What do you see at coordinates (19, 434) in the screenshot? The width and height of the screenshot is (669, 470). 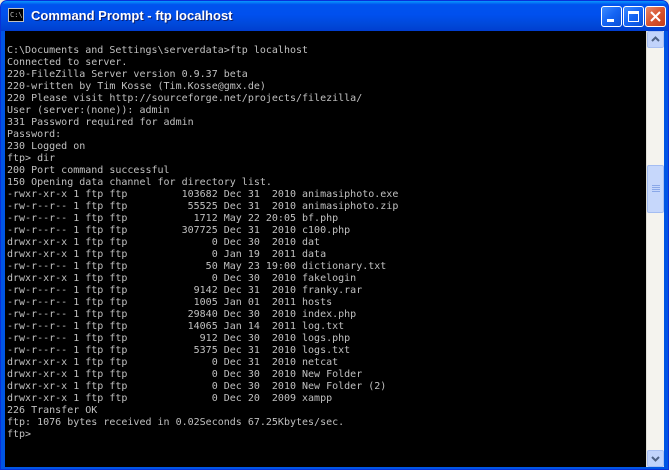 I see `console-line: ftp>` at bounding box center [19, 434].